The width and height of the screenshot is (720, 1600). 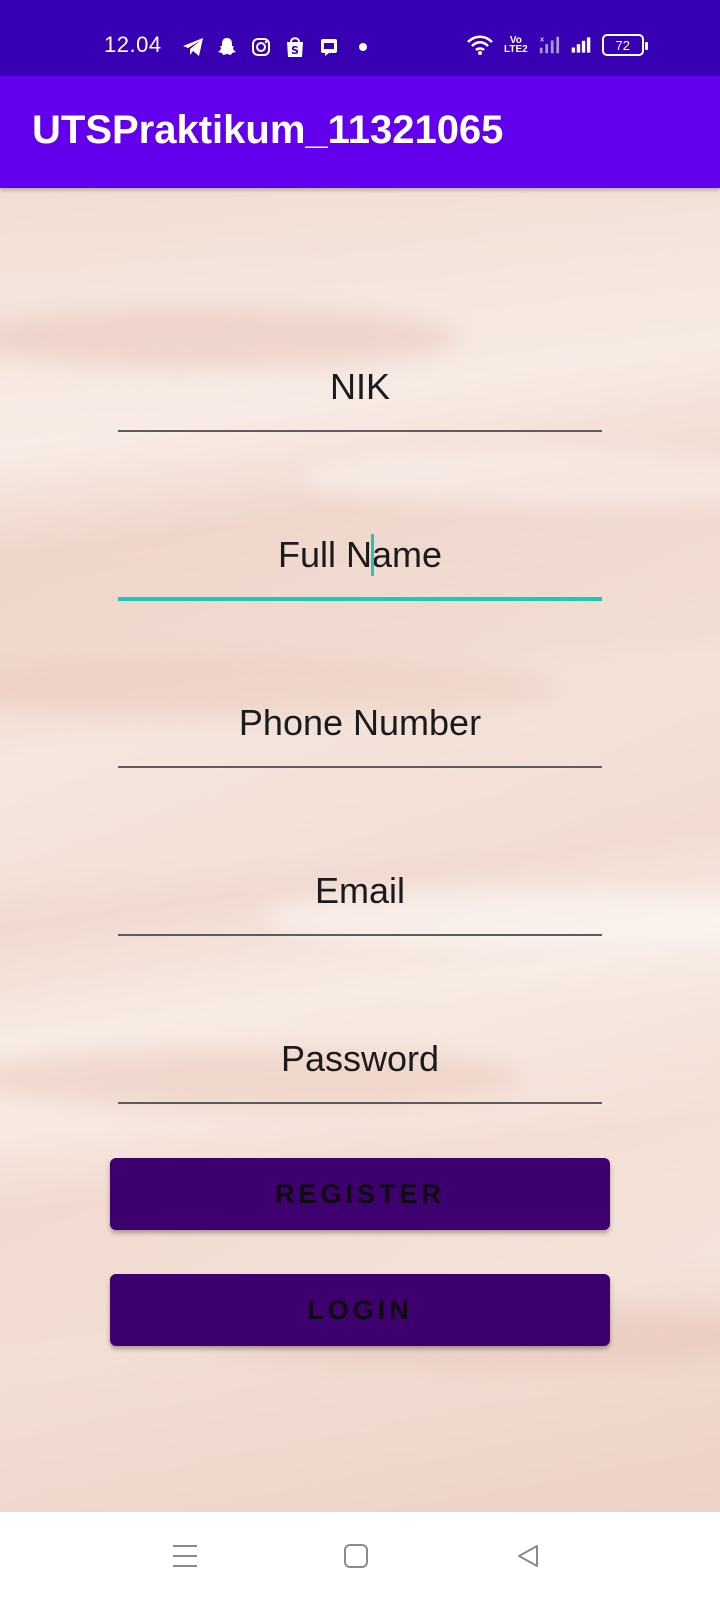 What do you see at coordinates (549, 45) in the screenshot?
I see `signal-sim2-icon: x` at bounding box center [549, 45].